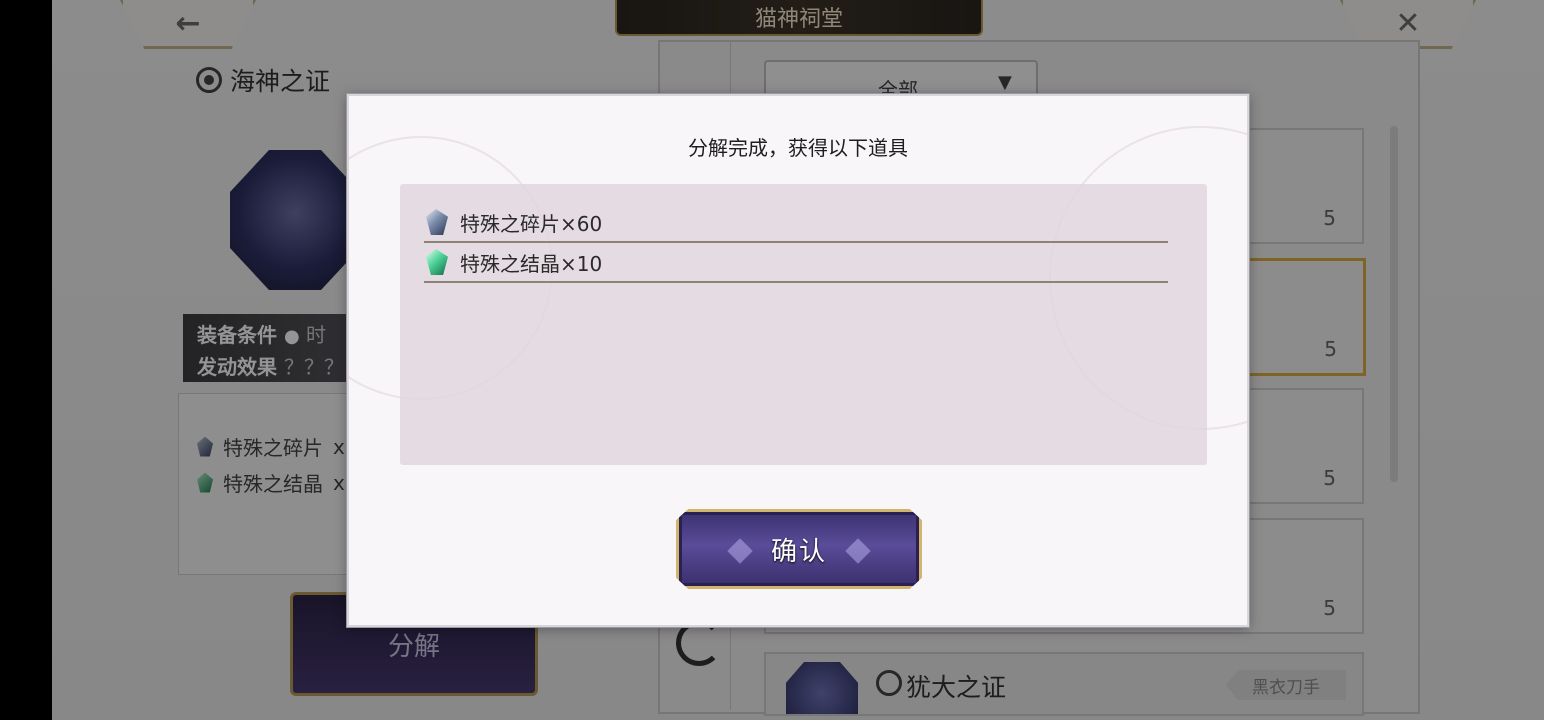  What do you see at coordinates (437, 222) in the screenshot?
I see `shard-icon` at bounding box center [437, 222].